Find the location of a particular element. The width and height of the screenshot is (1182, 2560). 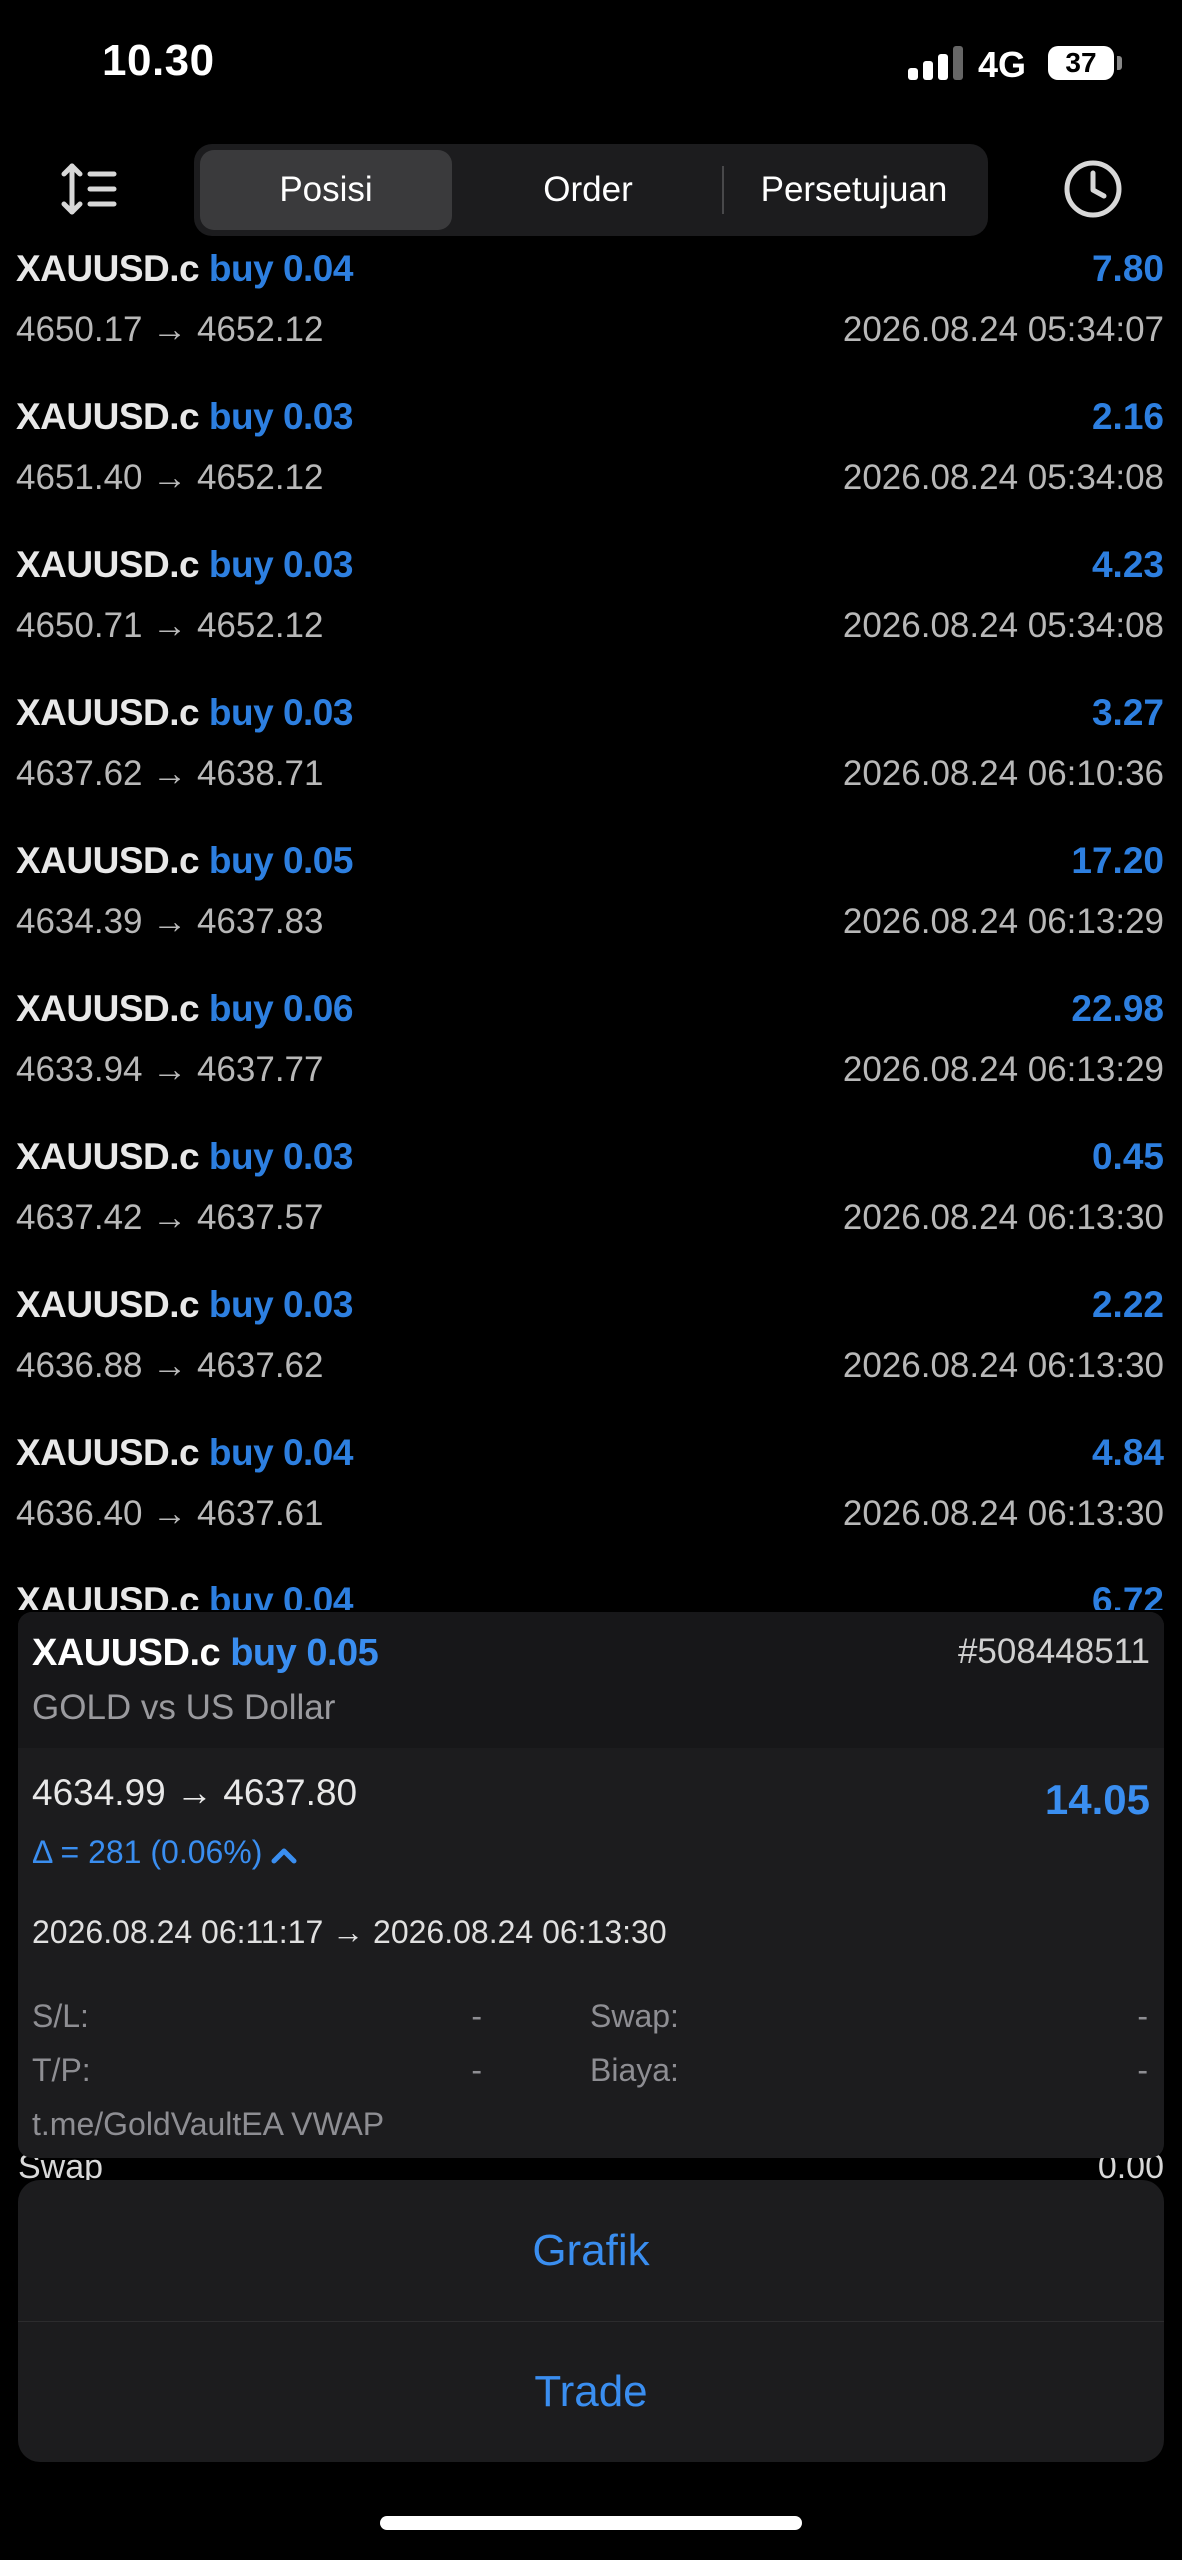

signal-icon is located at coordinates (936, 63).